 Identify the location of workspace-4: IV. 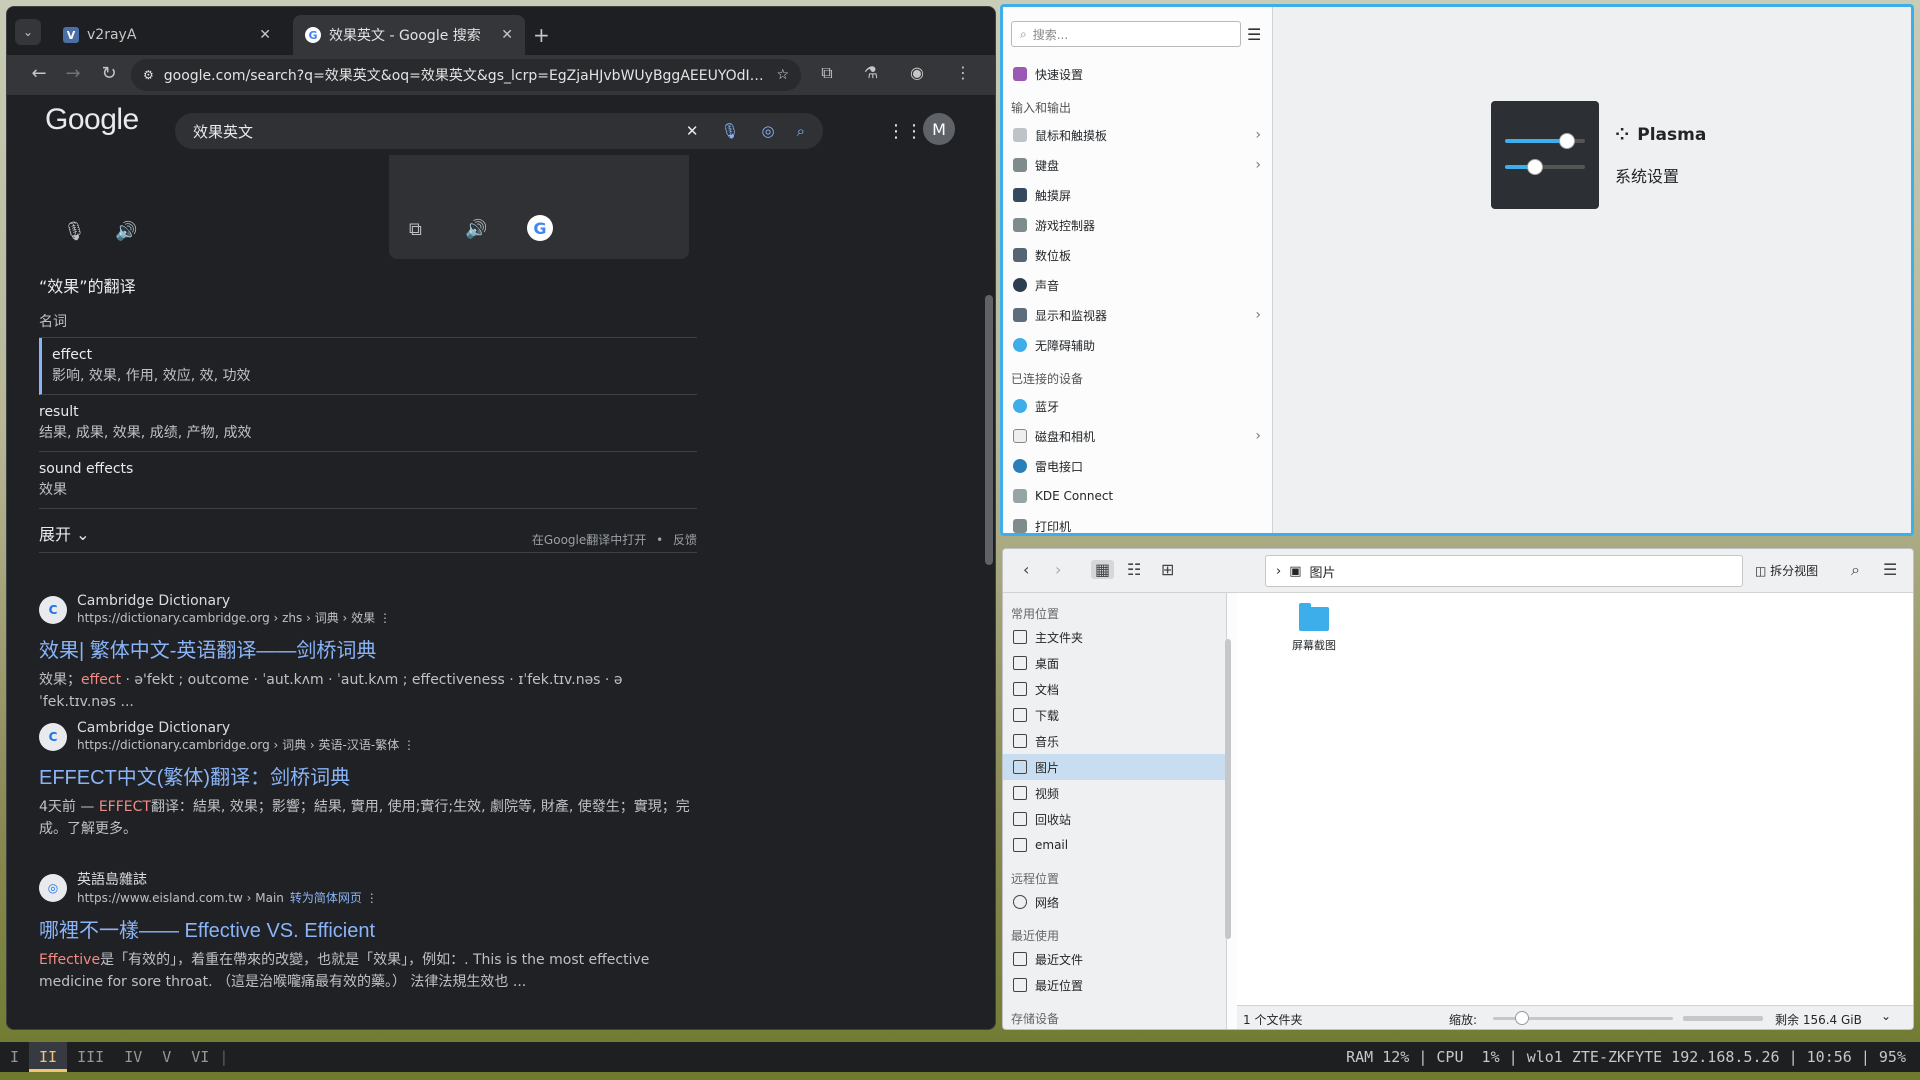
(133, 1057).